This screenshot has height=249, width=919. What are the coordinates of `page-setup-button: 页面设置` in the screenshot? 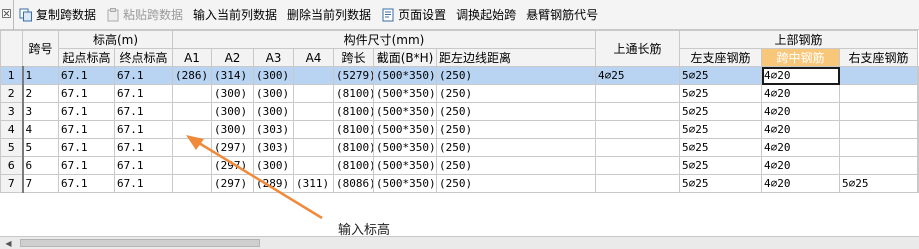 It's located at (413, 15).